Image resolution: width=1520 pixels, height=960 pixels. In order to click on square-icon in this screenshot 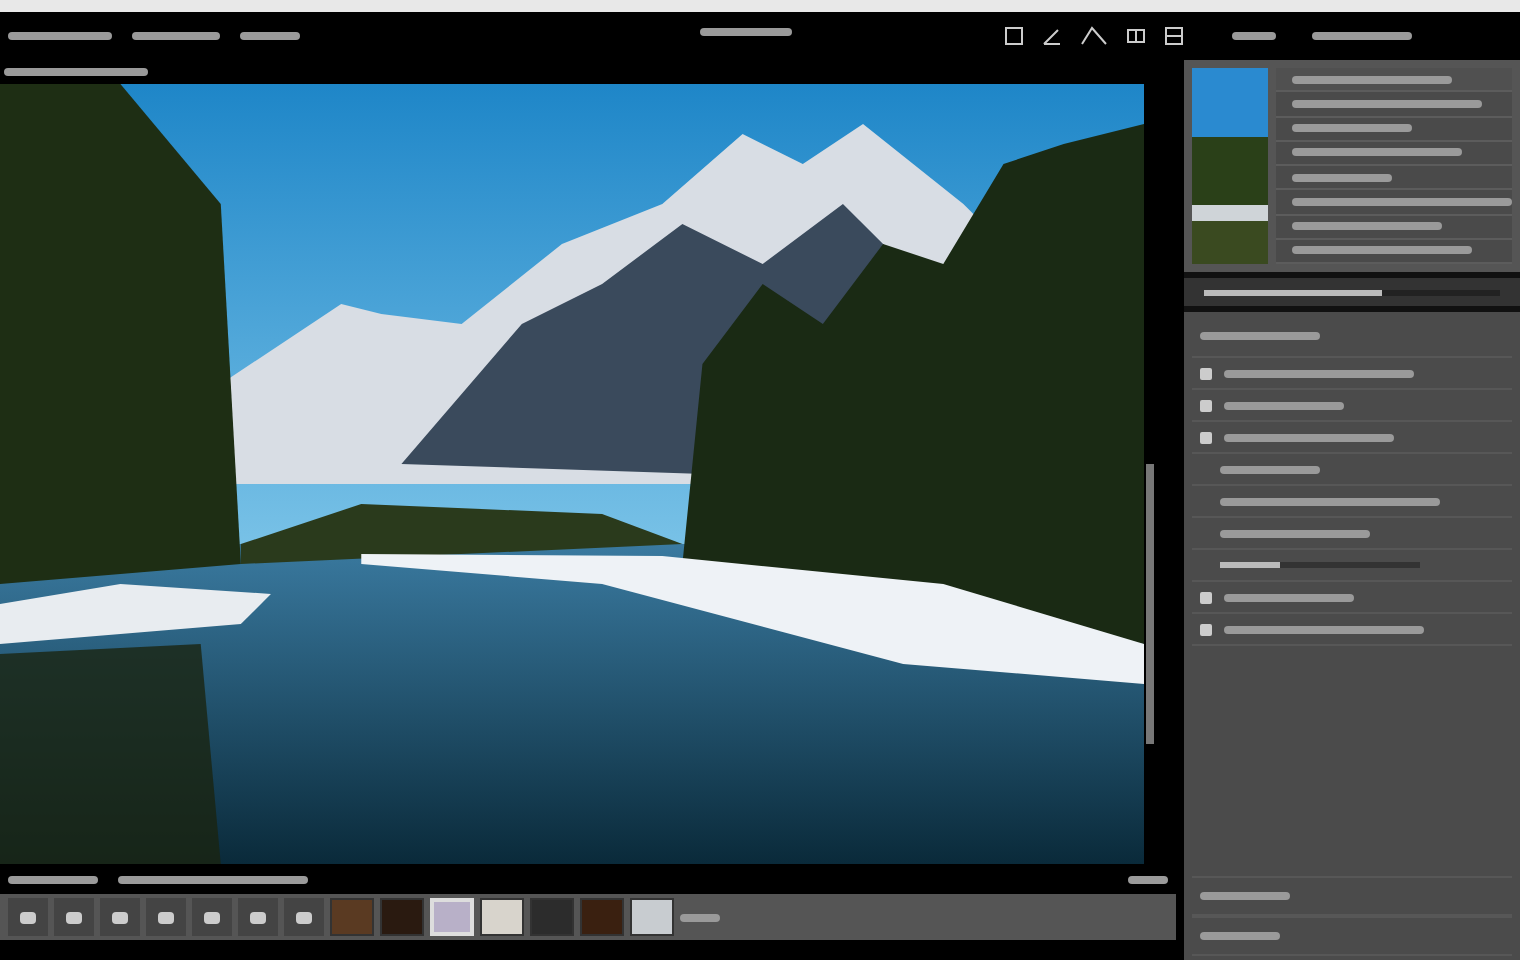, I will do `click(1014, 36)`.